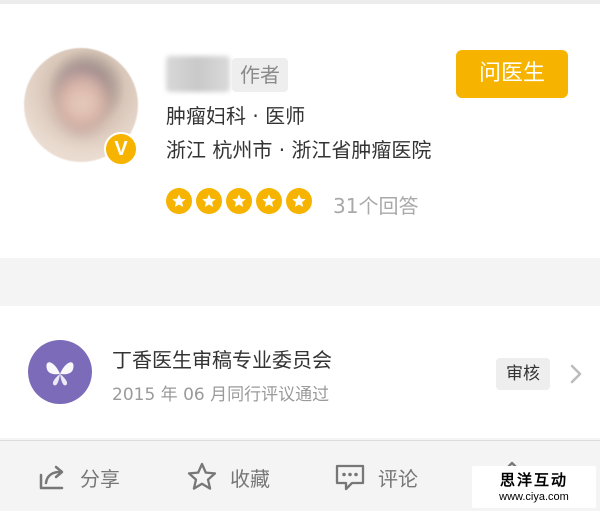 This screenshot has width=600, height=511. I want to click on author-name-blurred, so click(198, 74).